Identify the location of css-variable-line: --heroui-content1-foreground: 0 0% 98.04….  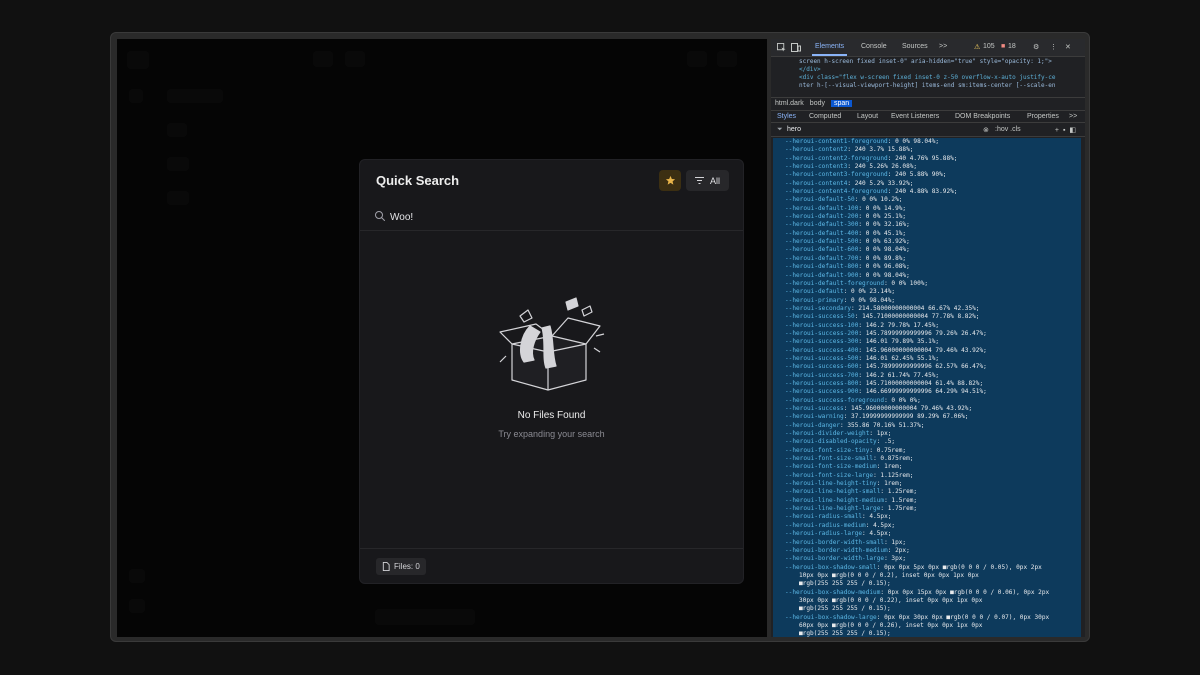
(933, 142).